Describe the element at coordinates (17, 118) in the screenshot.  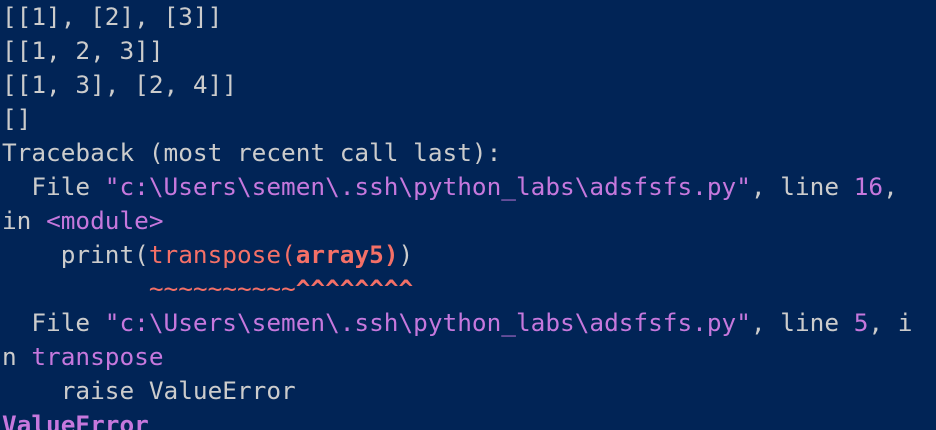
I see `output-line-4: []` at that location.